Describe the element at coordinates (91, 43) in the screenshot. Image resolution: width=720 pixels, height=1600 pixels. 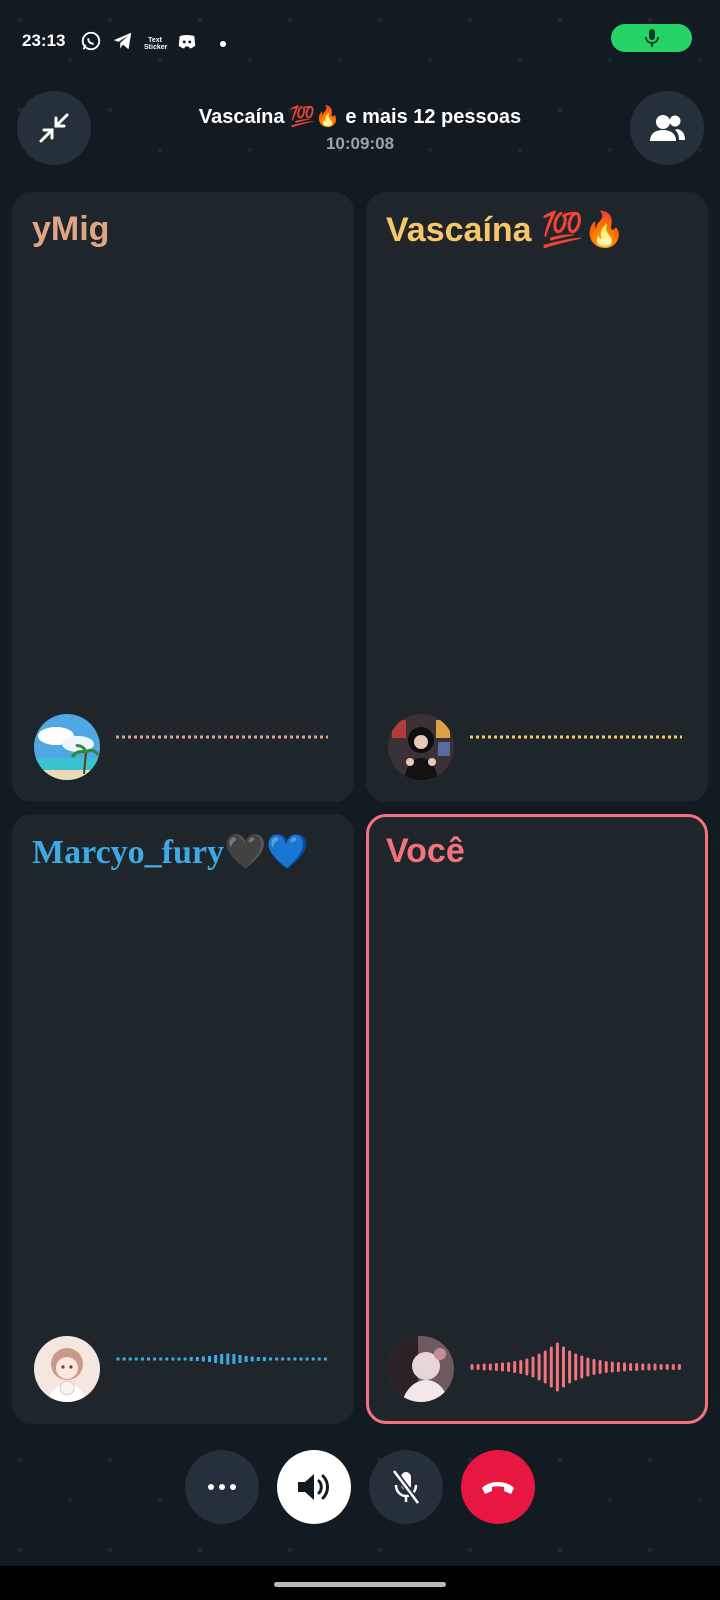
I see `whatsapp-icon` at that location.